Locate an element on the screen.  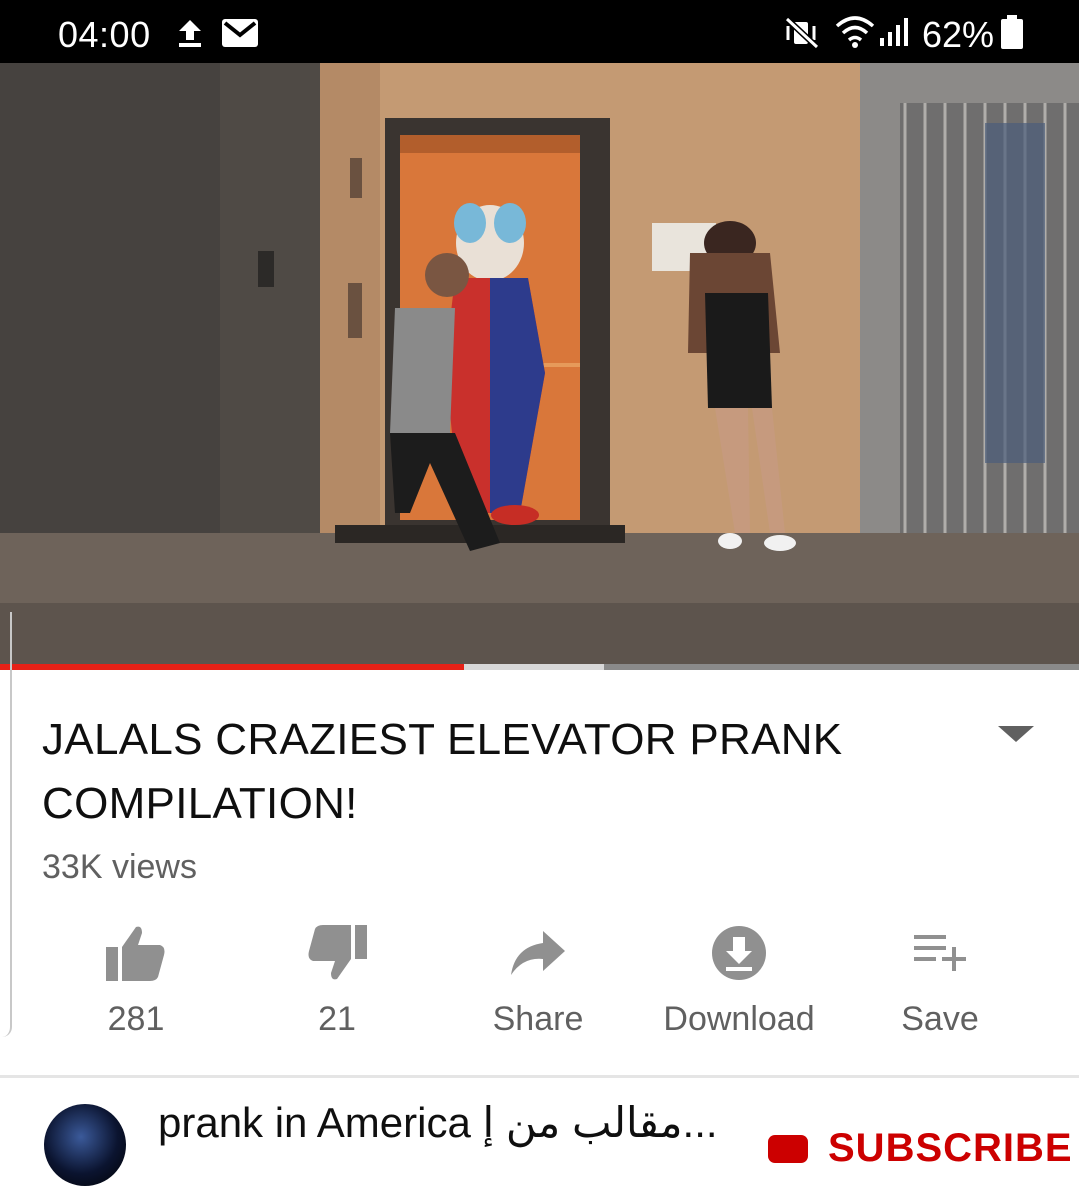
share-icon is located at coordinates (538, 953).